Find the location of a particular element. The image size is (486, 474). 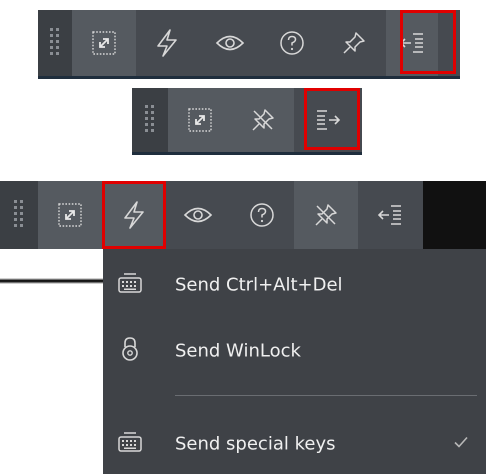

menu-separator is located at coordinates (326, 395).